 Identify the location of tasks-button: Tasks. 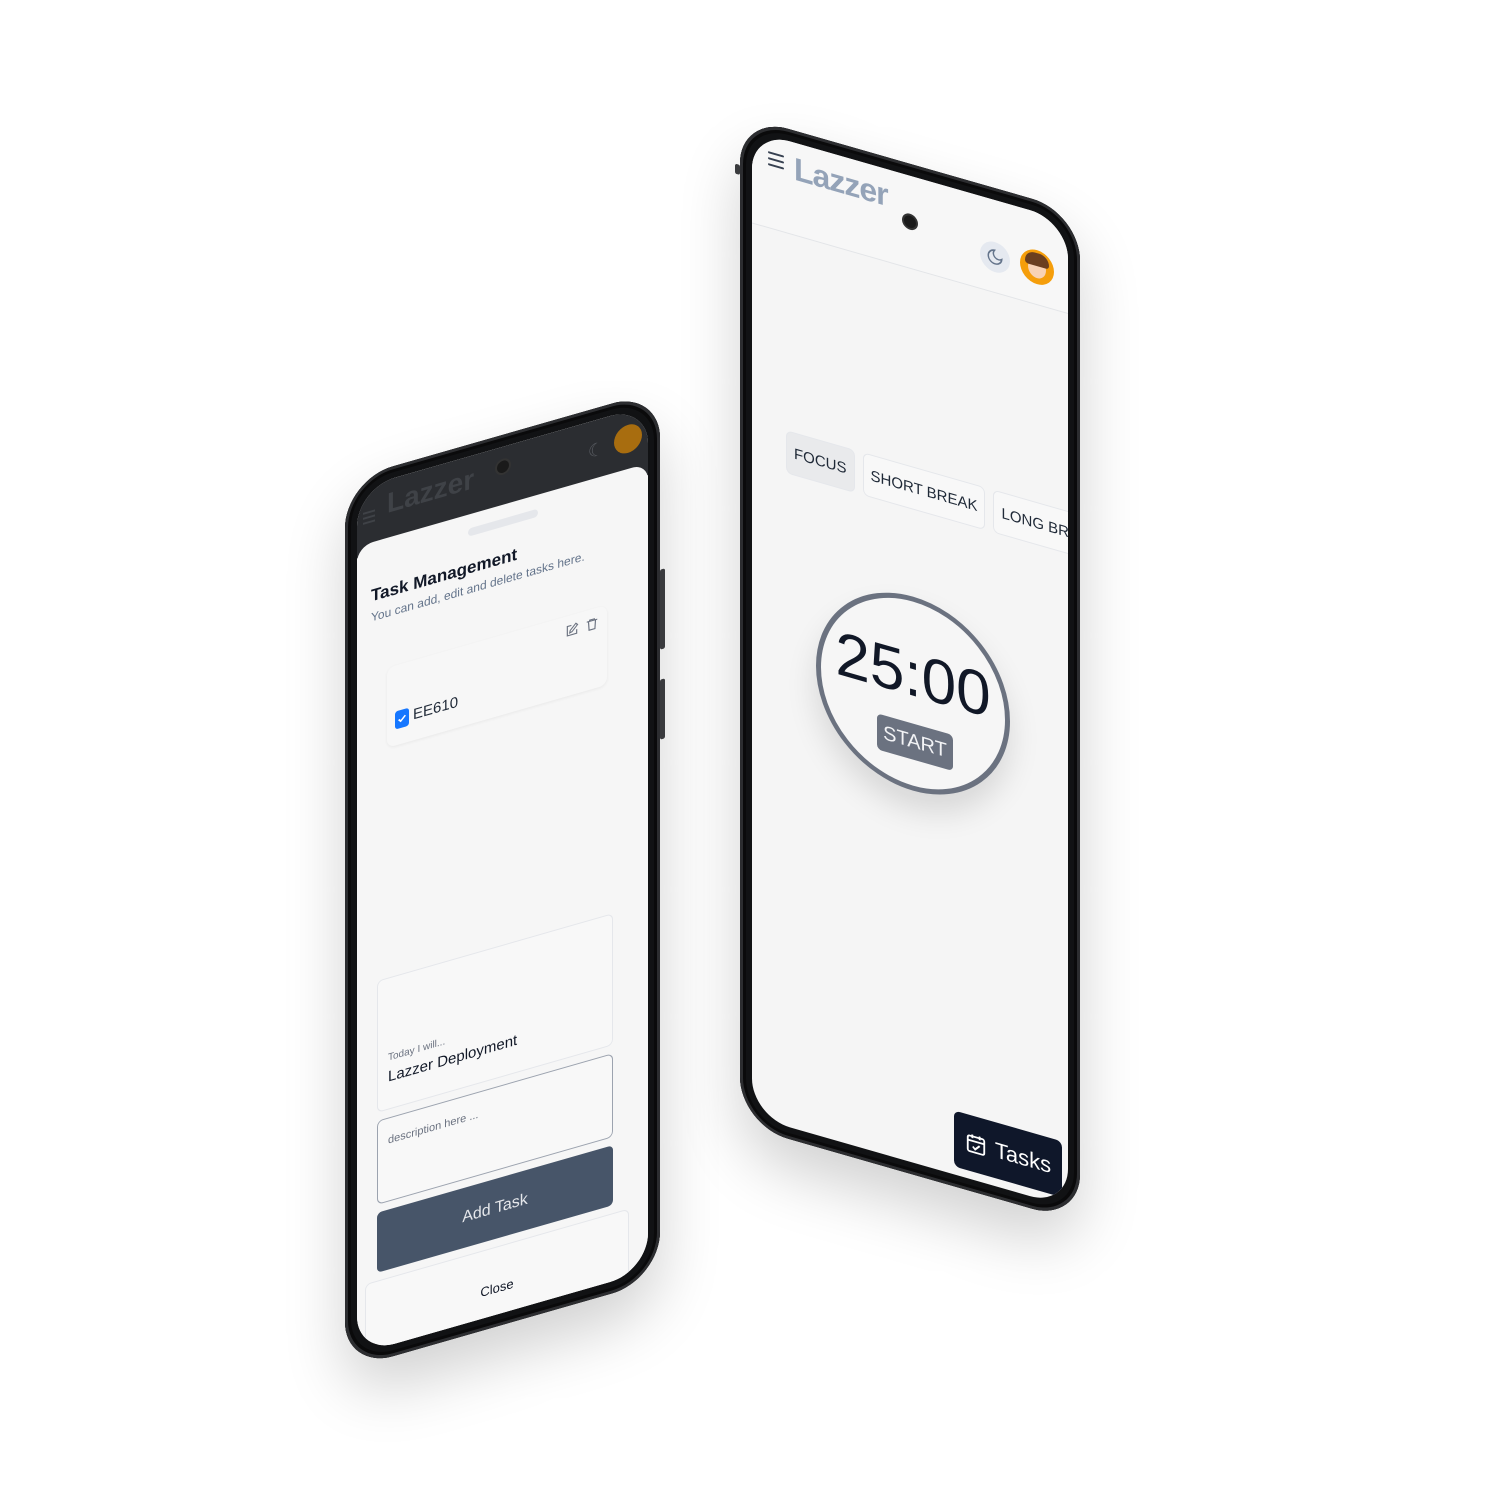
(1008, 1154).